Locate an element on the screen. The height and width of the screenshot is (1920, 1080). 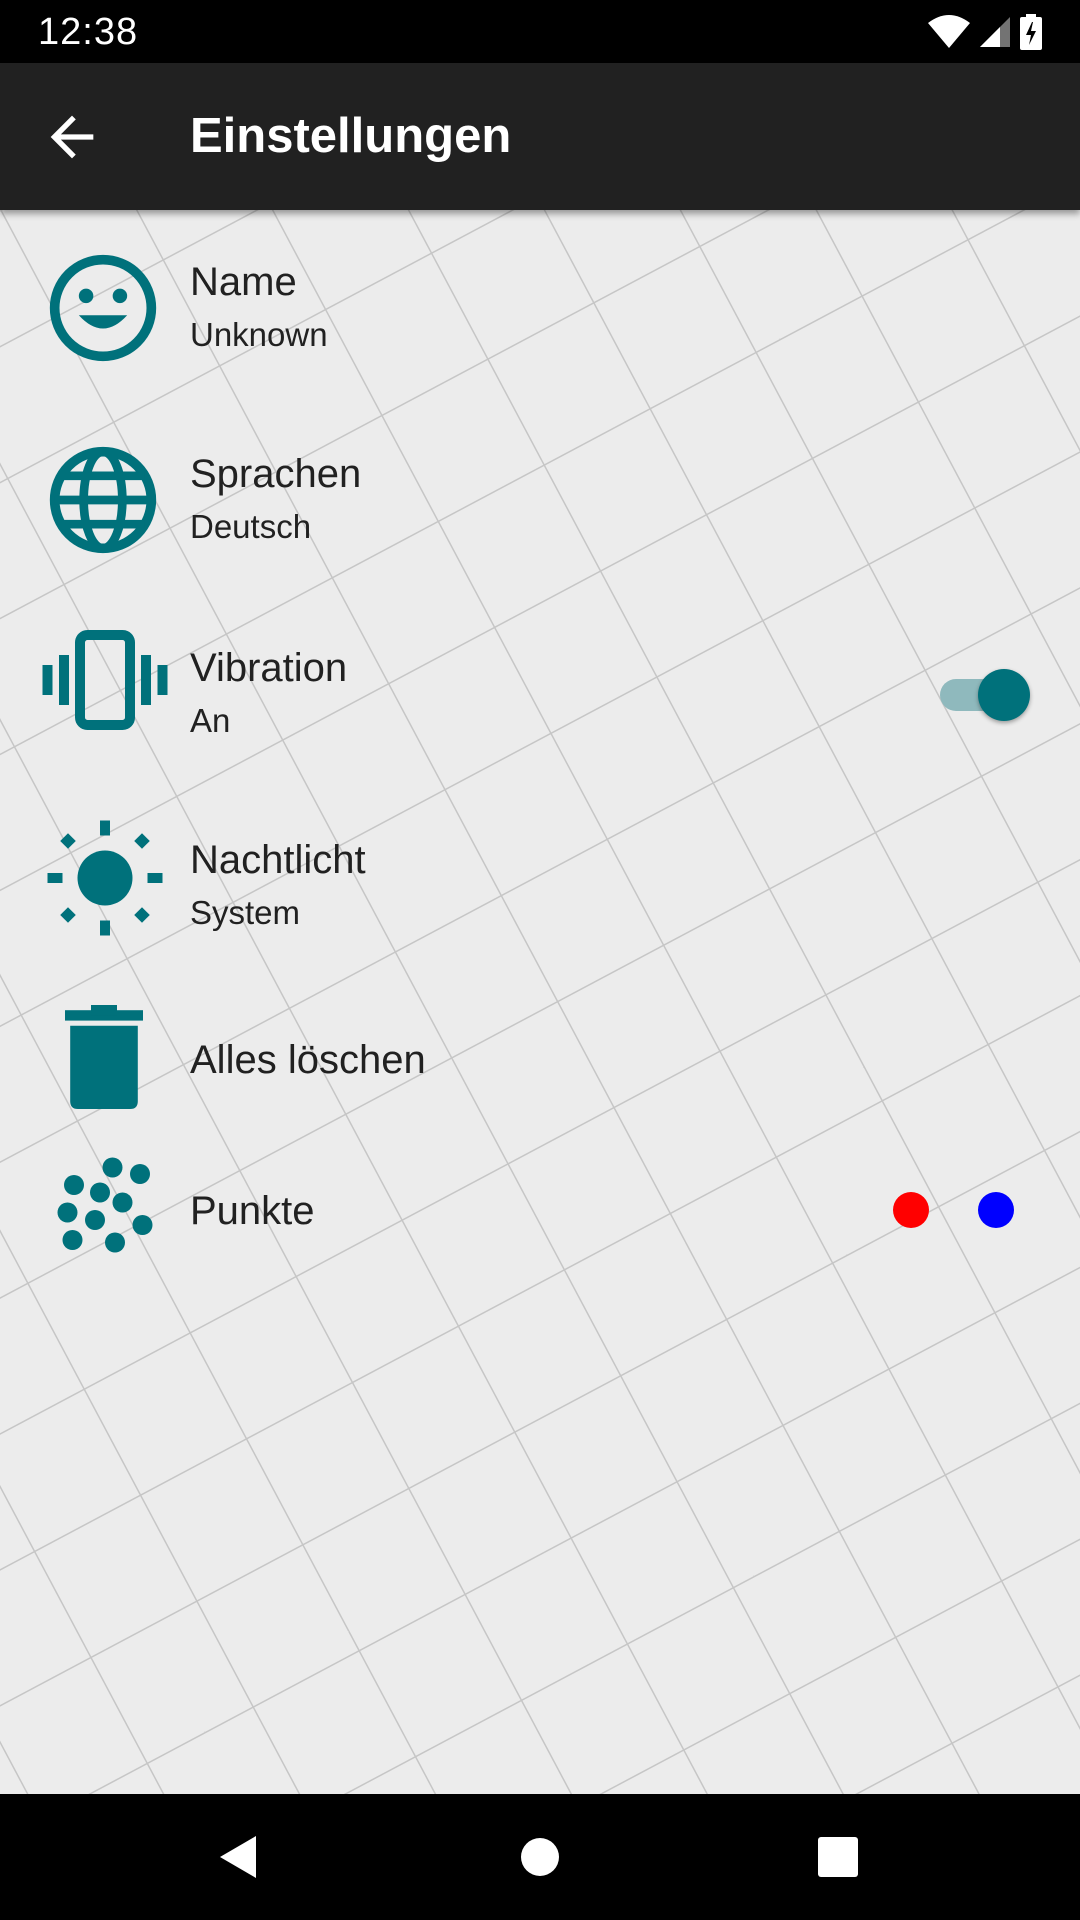
app-bar: Einstellungen is located at coordinates (540, 136).